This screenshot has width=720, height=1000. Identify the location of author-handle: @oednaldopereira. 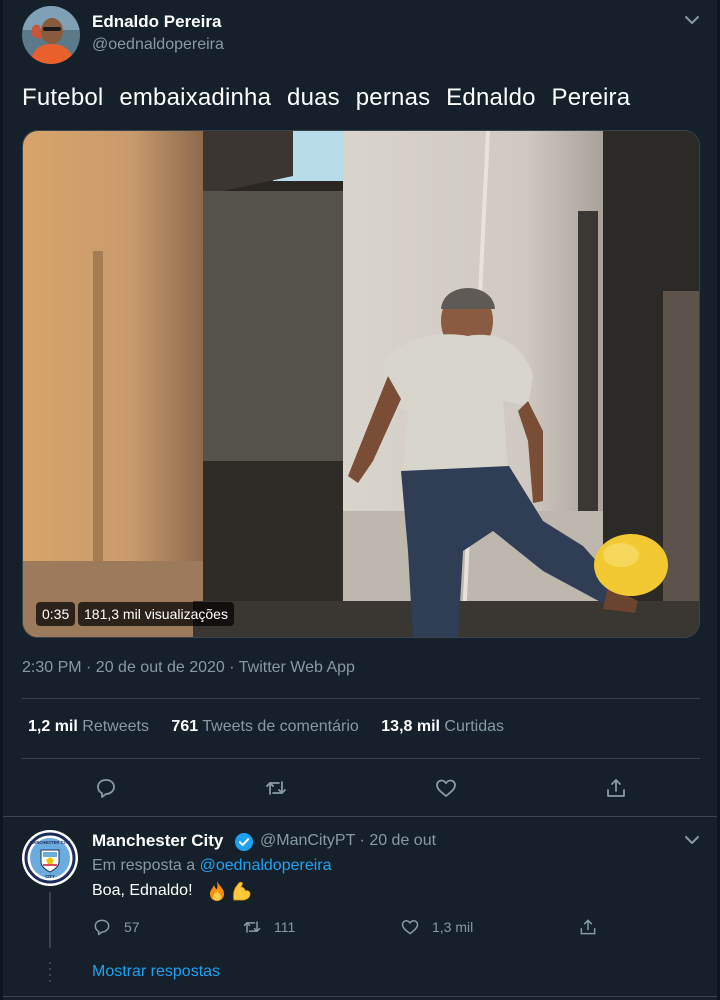
(158, 45).